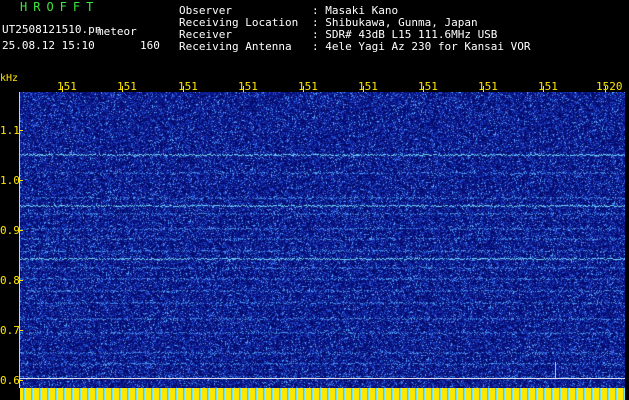 The width and height of the screenshot is (629, 400). Describe the element at coordinates (235, 46) in the screenshot. I see `antenna-label: Receiving Antenna` at that location.